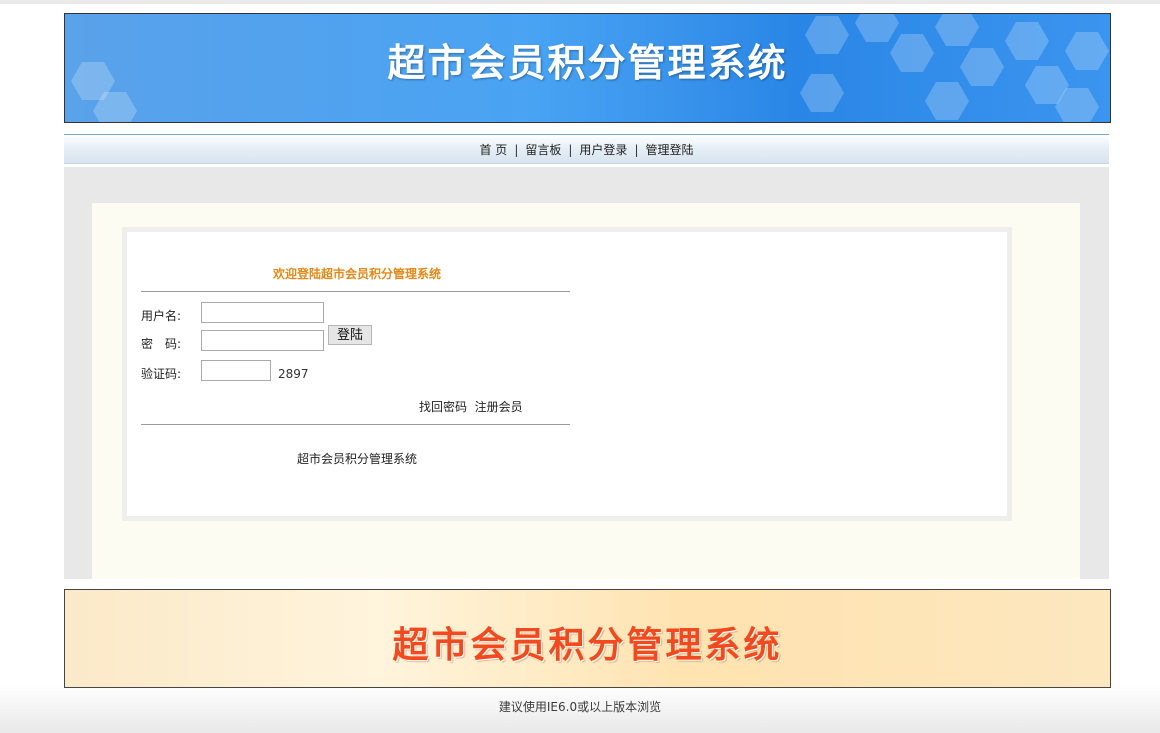  I want to click on username-input, so click(262, 312).